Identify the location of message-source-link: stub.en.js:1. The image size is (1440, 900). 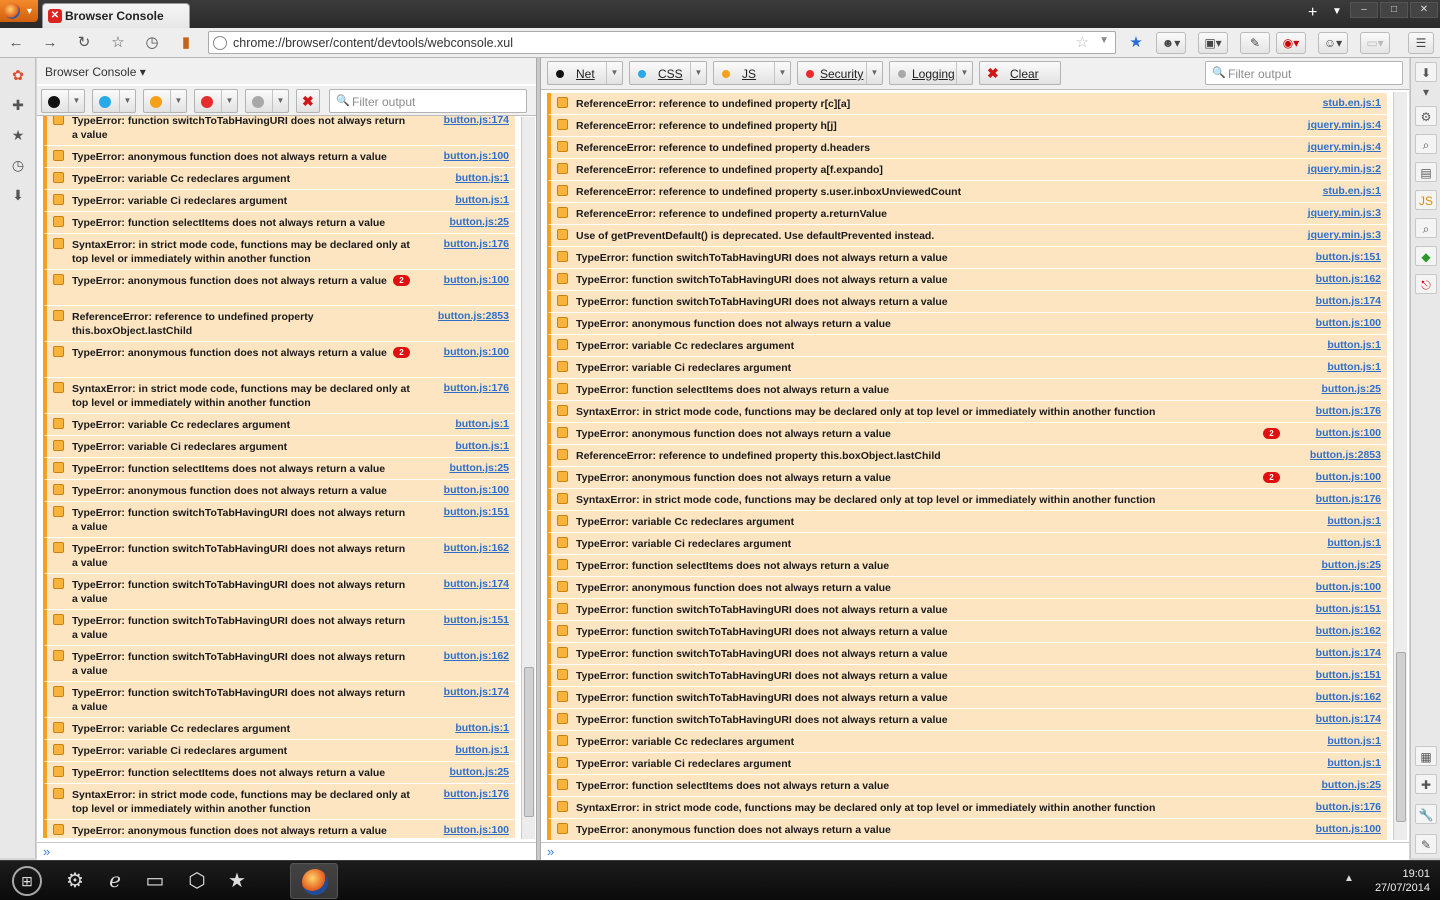
(1352, 103).